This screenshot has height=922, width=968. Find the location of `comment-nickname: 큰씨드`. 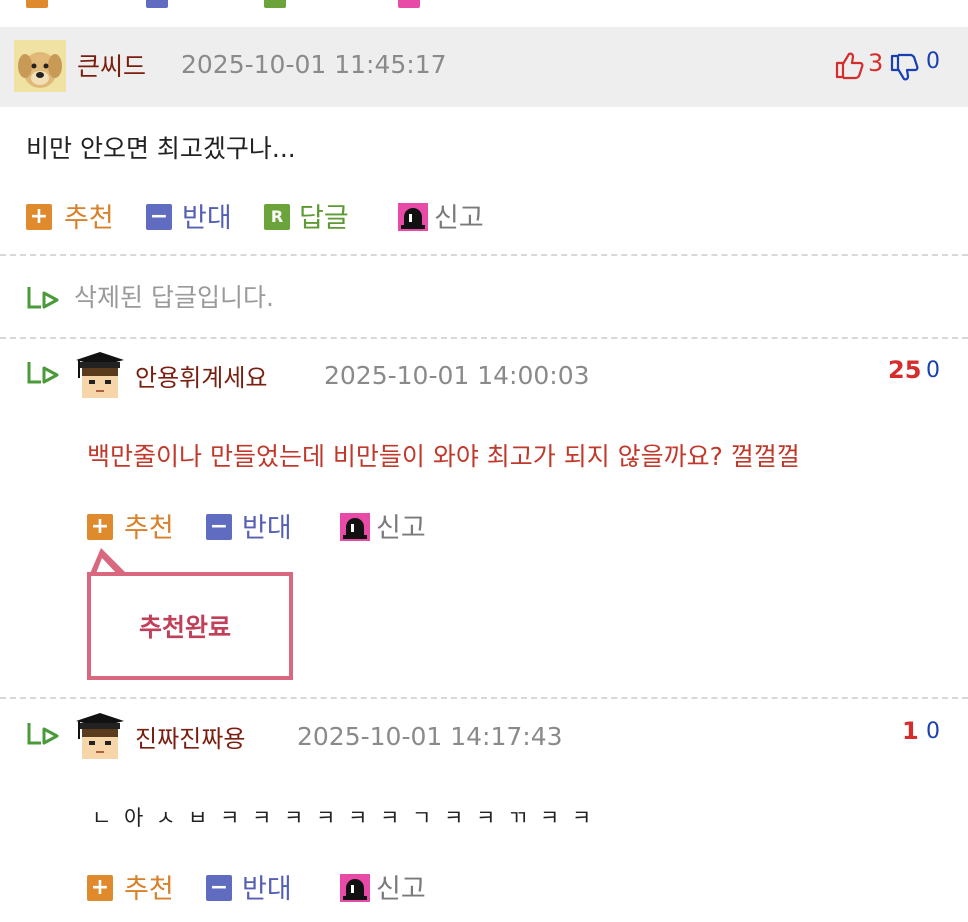

comment-nickname: 큰씨드 is located at coordinates (111, 65).